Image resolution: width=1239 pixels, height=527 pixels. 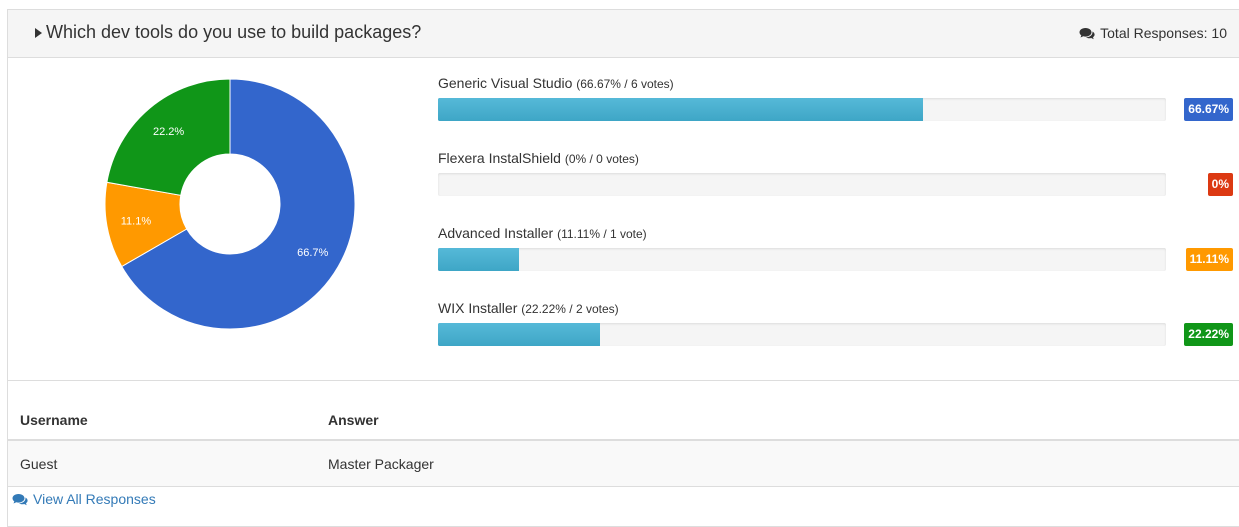 What do you see at coordinates (625, 84) in the screenshot?
I see `option-detail: (66.67% / 6 votes)` at bounding box center [625, 84].